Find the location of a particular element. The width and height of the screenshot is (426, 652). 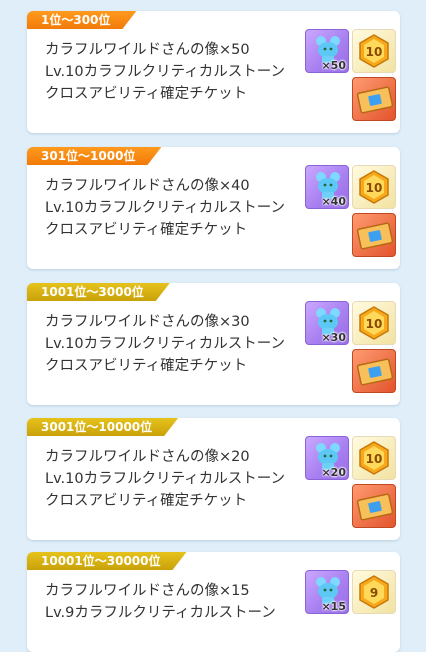

statue-quantity: ×50 is located at coordinates (333, 65).